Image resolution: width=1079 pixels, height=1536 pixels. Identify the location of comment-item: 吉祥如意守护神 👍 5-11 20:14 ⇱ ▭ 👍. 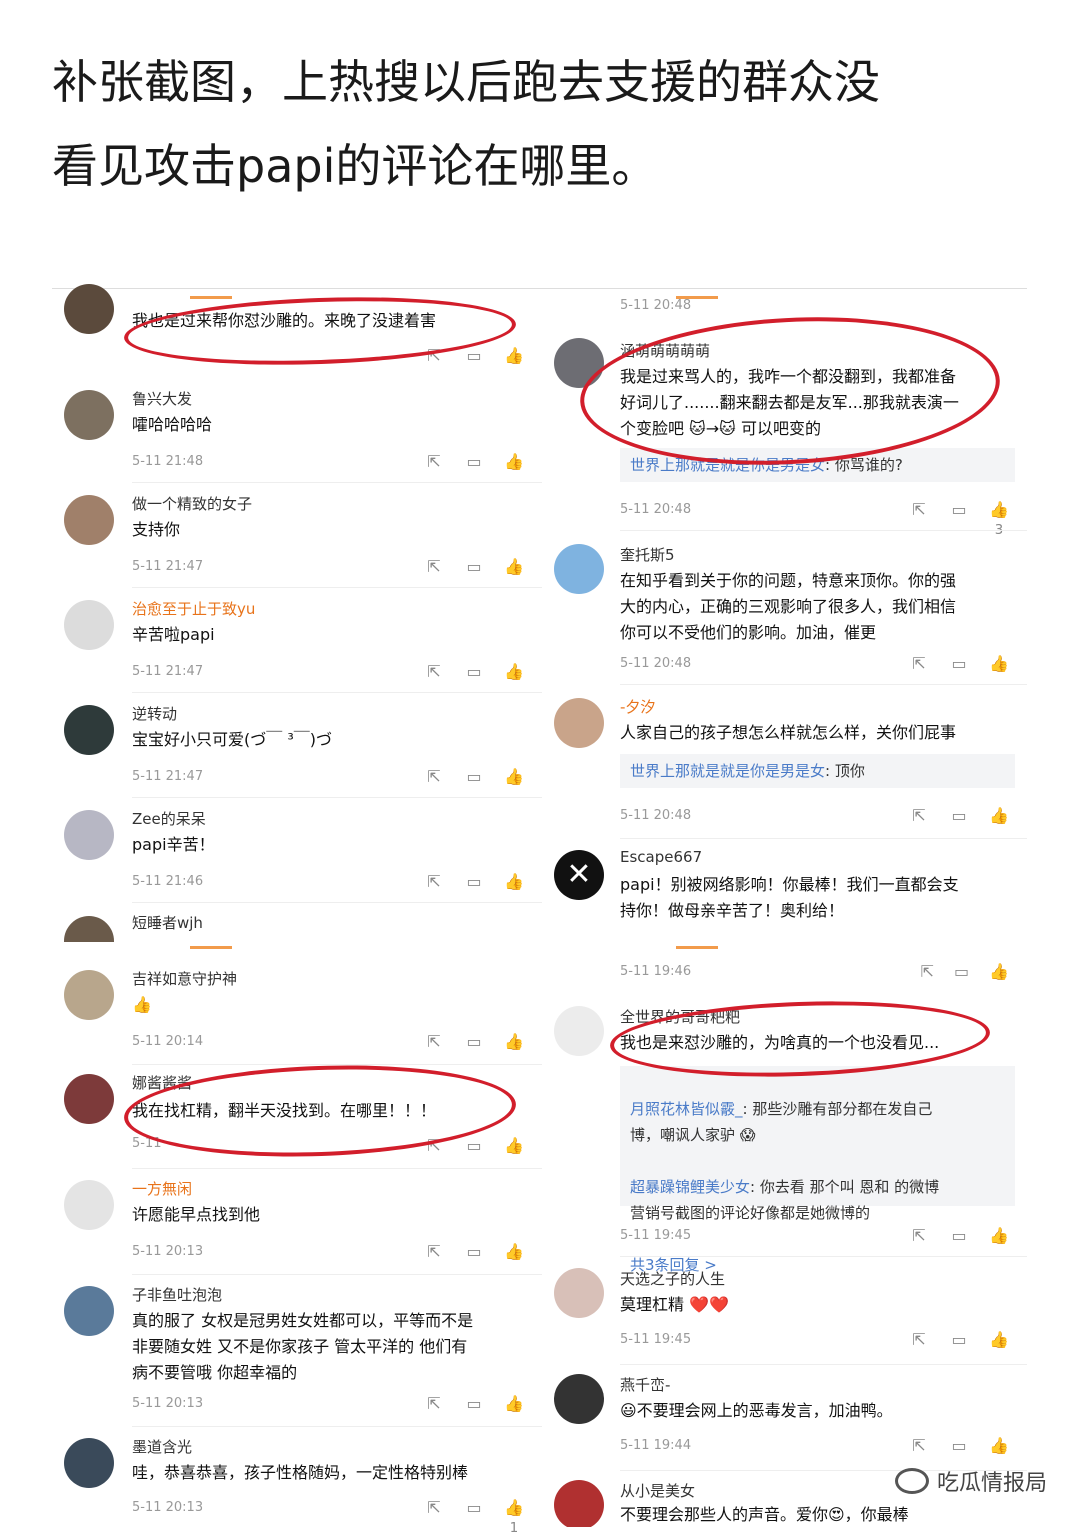
(297, 1018).